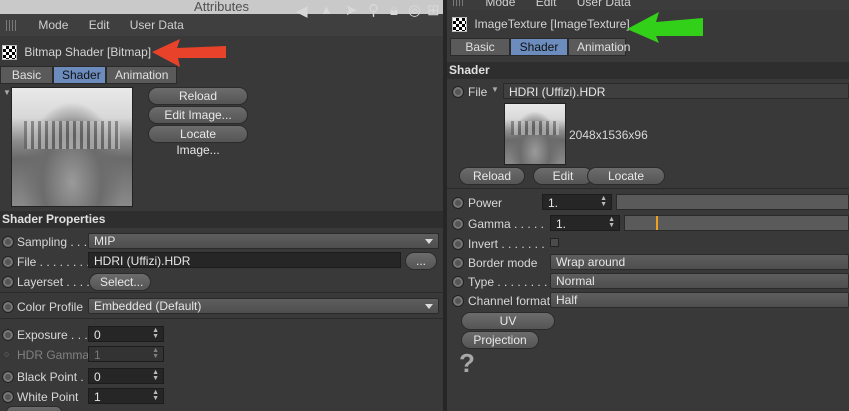  Describe the element at coordinates (478, 92) in the screenshot. I see `file-label: File` at that location.